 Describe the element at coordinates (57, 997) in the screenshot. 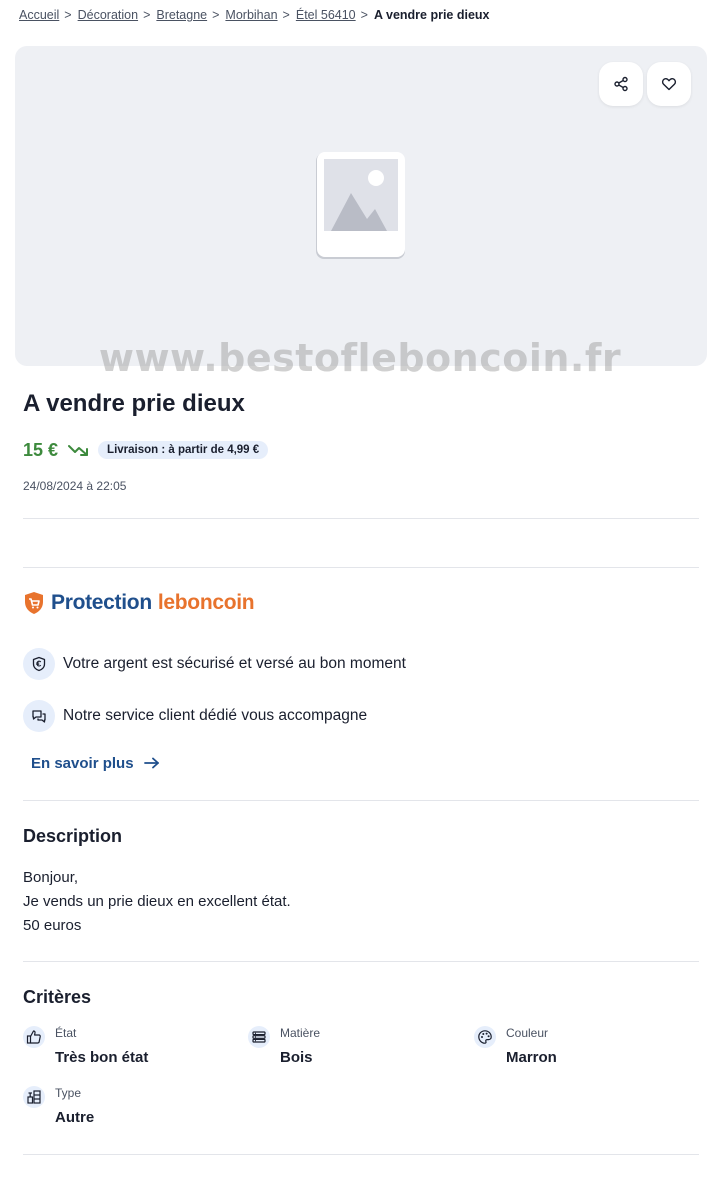

I see `criteria-title: Critères` at that location.